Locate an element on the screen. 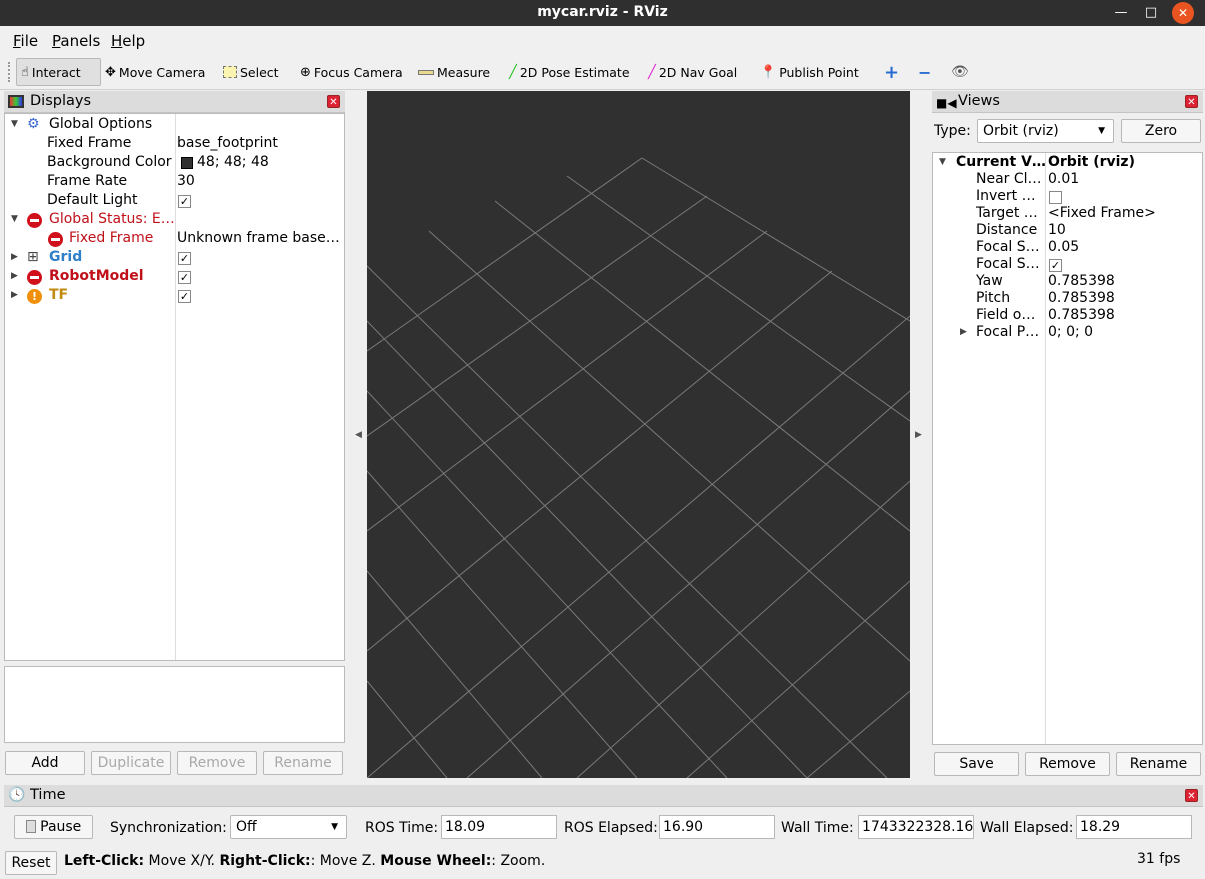  ros-time-label: ROS Time: is located at coordinates (402, 828).